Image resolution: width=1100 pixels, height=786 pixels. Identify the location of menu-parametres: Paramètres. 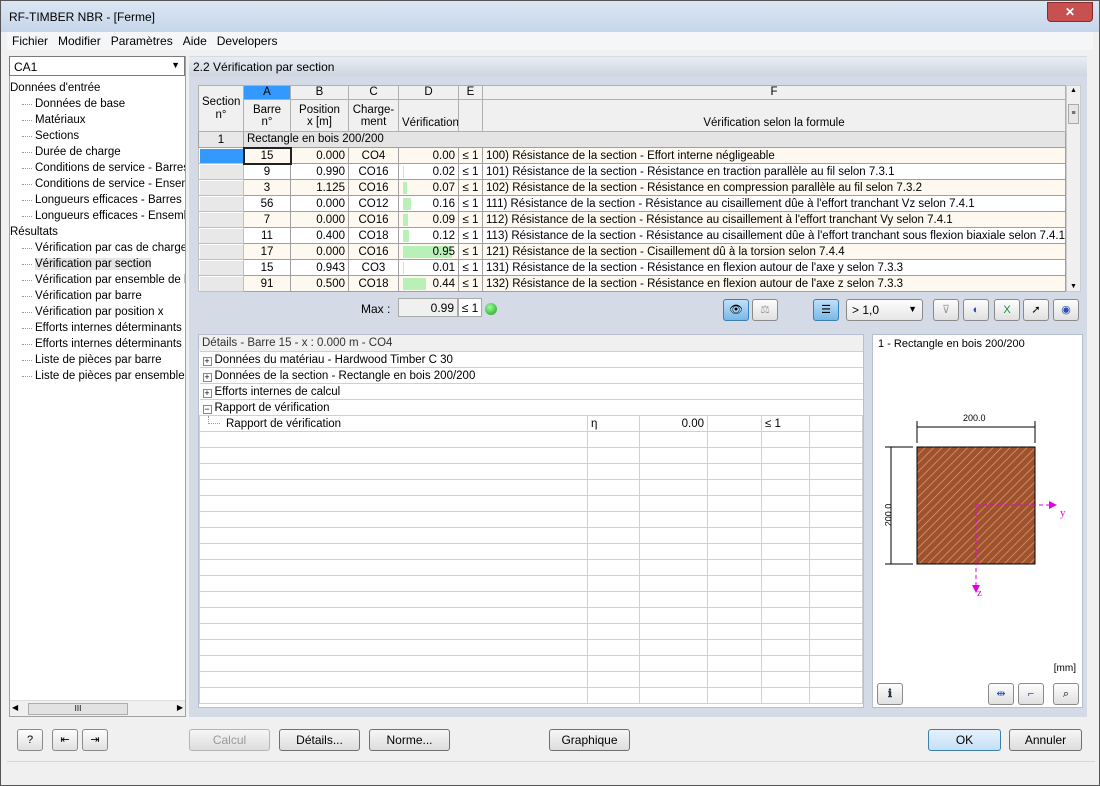
(142, 41).